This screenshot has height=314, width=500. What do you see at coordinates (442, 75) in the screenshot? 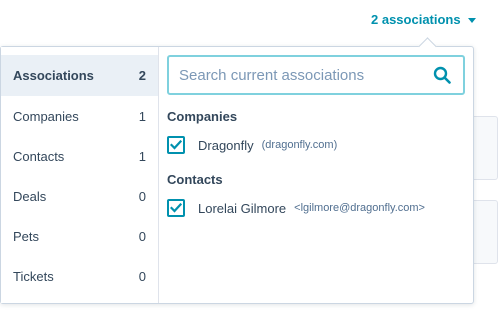
I see `search-icon` at bounding box center [442, 75].